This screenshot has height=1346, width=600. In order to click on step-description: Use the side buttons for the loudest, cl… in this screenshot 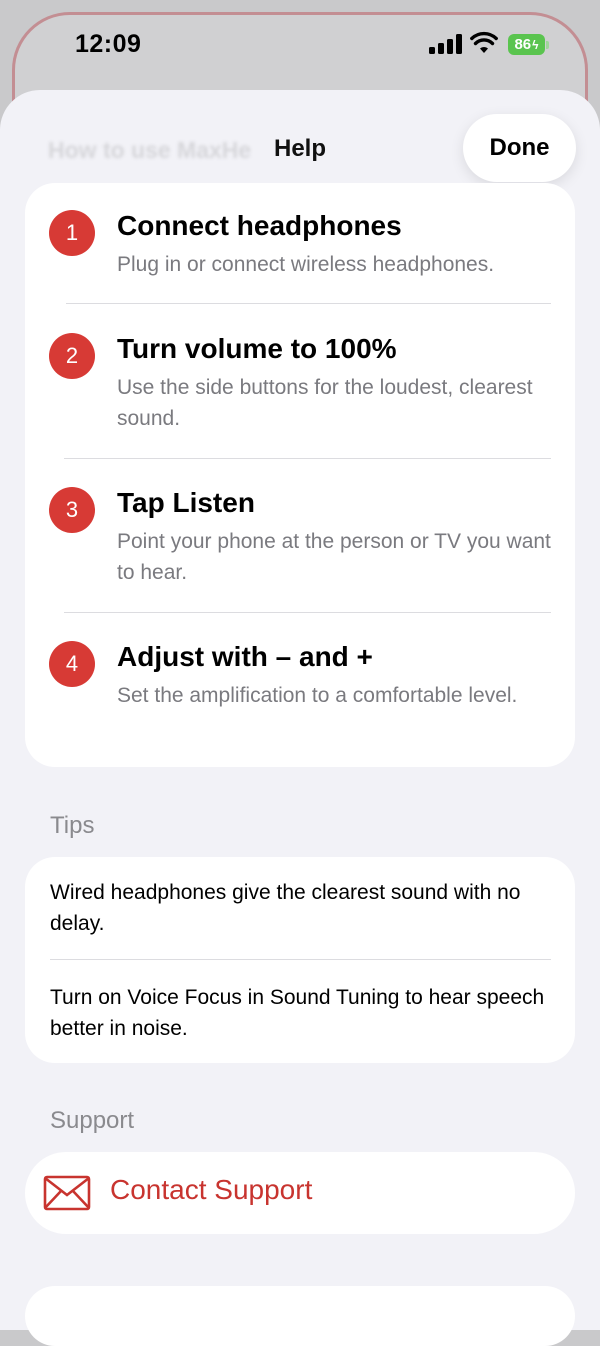, I will do `click(325, 403)`.